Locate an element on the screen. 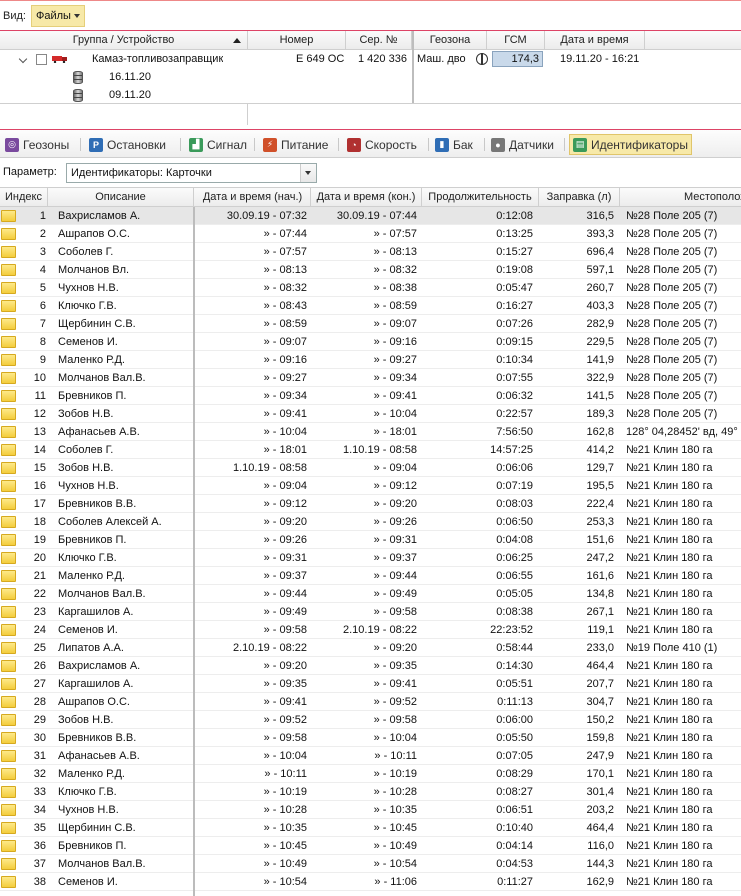 This screenshot has height=896, width=741. tab-stops: P Остановки is located at coordinates (127, 144).